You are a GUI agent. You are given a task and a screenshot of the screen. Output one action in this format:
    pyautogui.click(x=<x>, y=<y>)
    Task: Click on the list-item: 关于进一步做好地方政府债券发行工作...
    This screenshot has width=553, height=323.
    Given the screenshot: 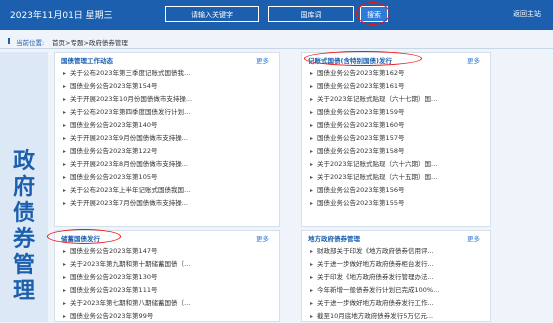 What is the action you would take?
    pyautogui.click(x=397, y=303)
    